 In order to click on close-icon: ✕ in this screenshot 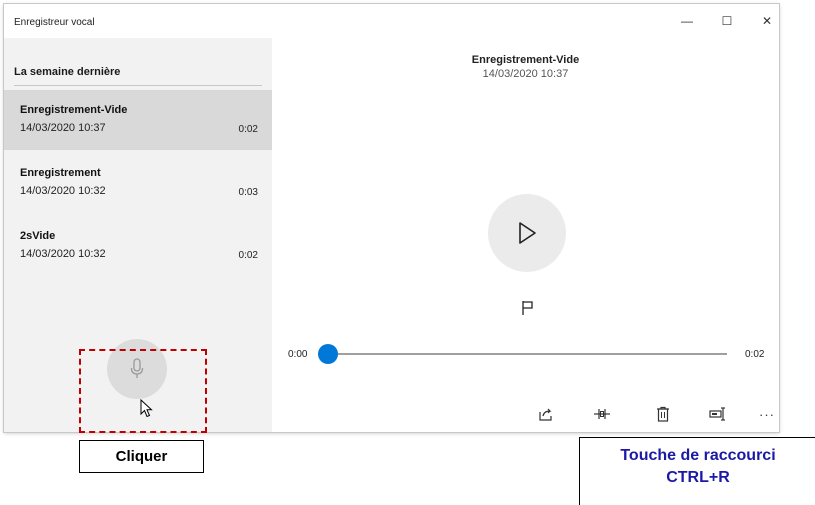, I will do `click(767, 21)`.